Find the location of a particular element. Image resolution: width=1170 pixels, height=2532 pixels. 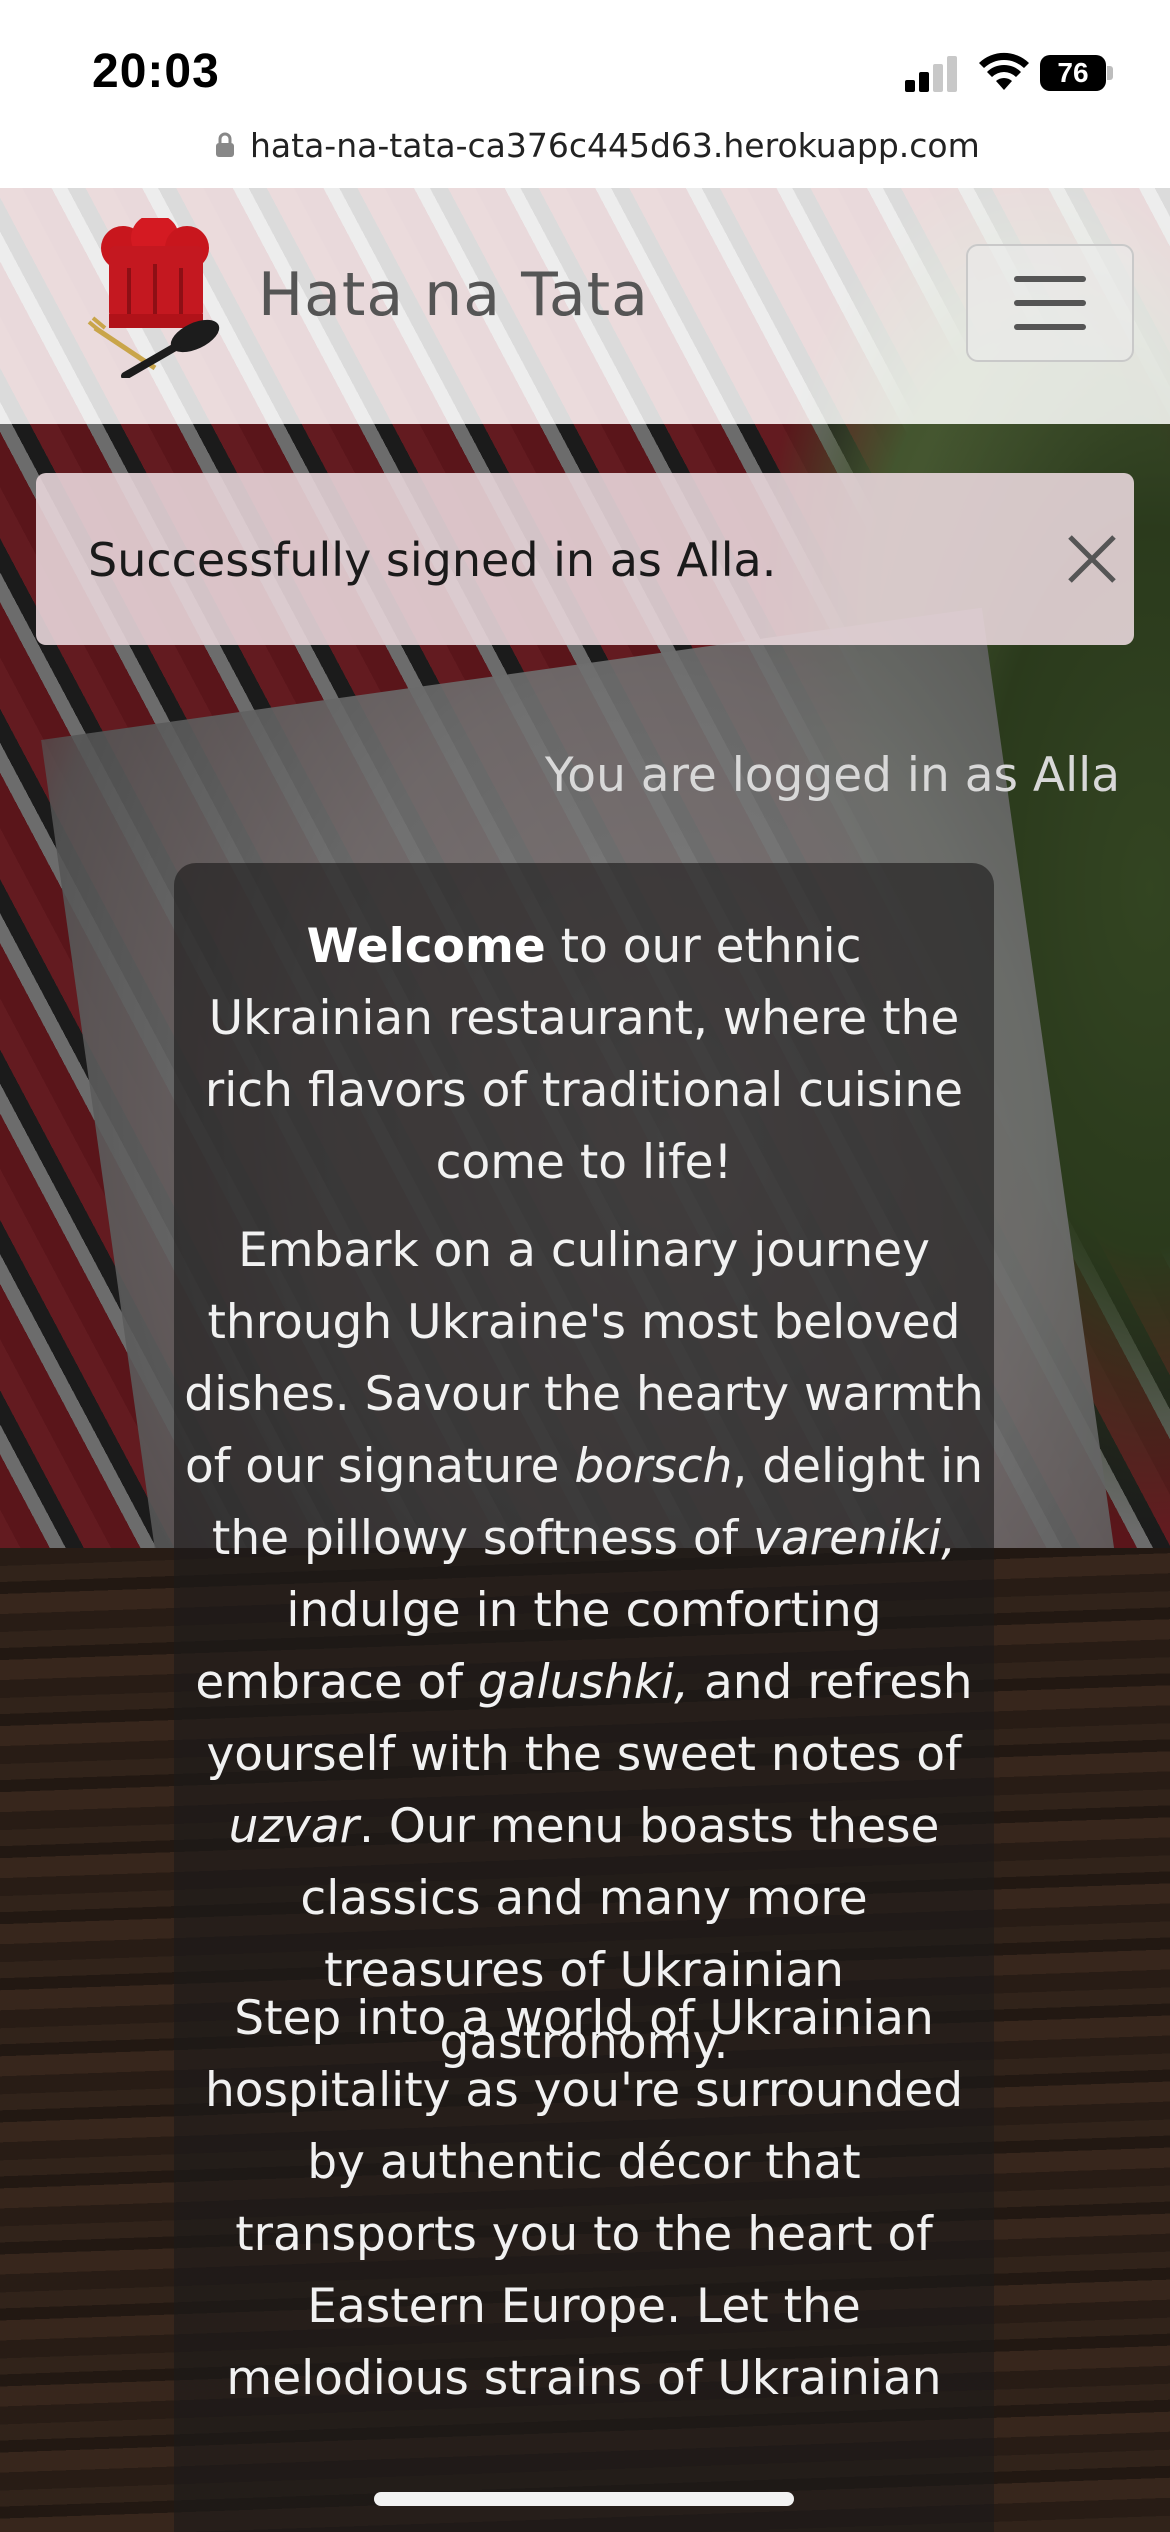

sign-in-alert: Successfully signed in as Alla. is located at coordinates (585, 559).